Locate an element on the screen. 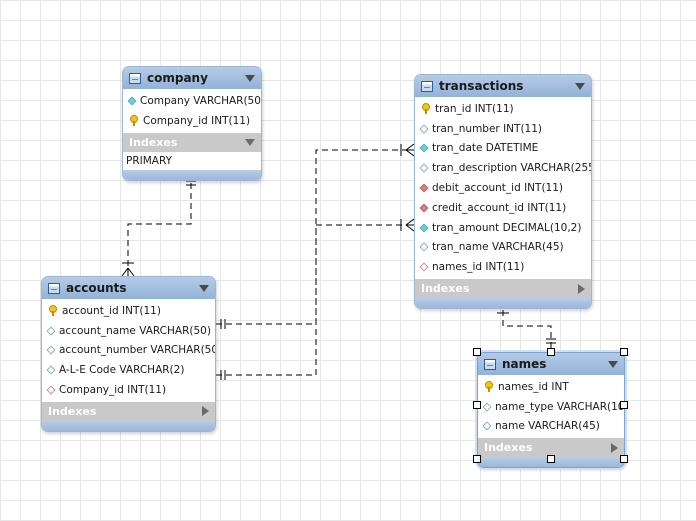  column-label: credit_account_id INT(11) is located at coordinates (499, 207).